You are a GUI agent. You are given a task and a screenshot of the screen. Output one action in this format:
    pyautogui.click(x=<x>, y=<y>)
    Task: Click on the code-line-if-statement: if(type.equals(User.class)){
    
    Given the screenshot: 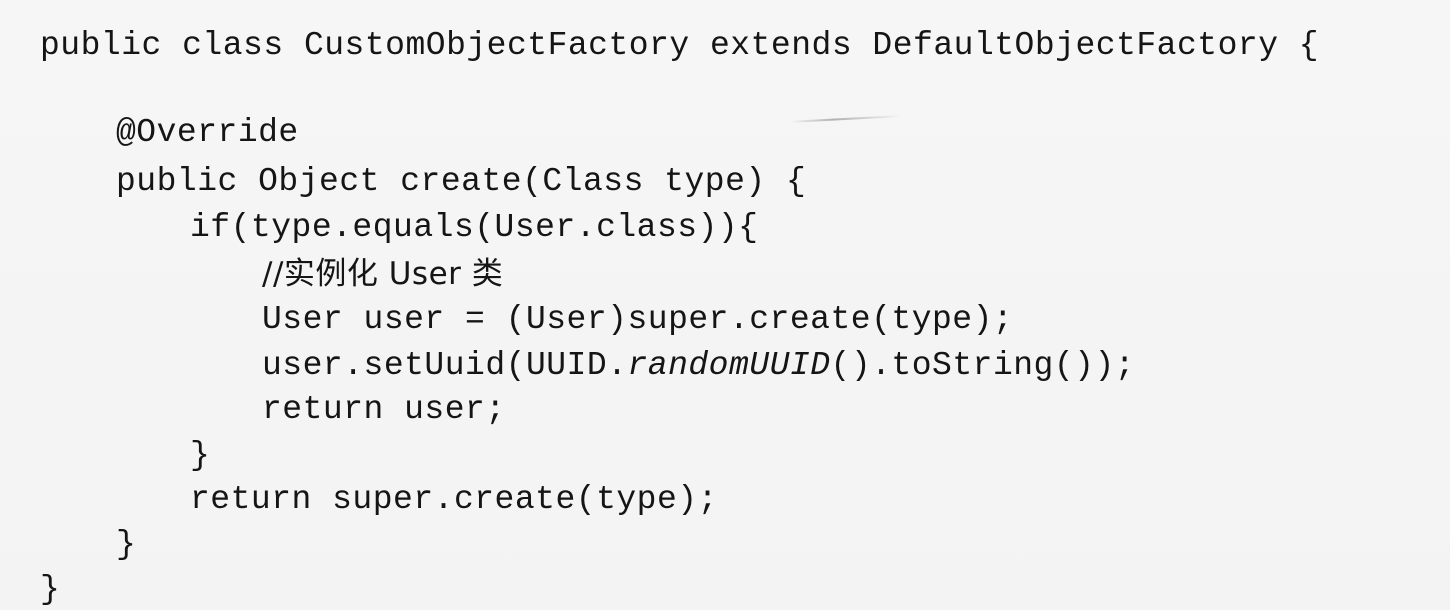 What is the action you would take?
    pyautogui.click(x=474, y=227)
    